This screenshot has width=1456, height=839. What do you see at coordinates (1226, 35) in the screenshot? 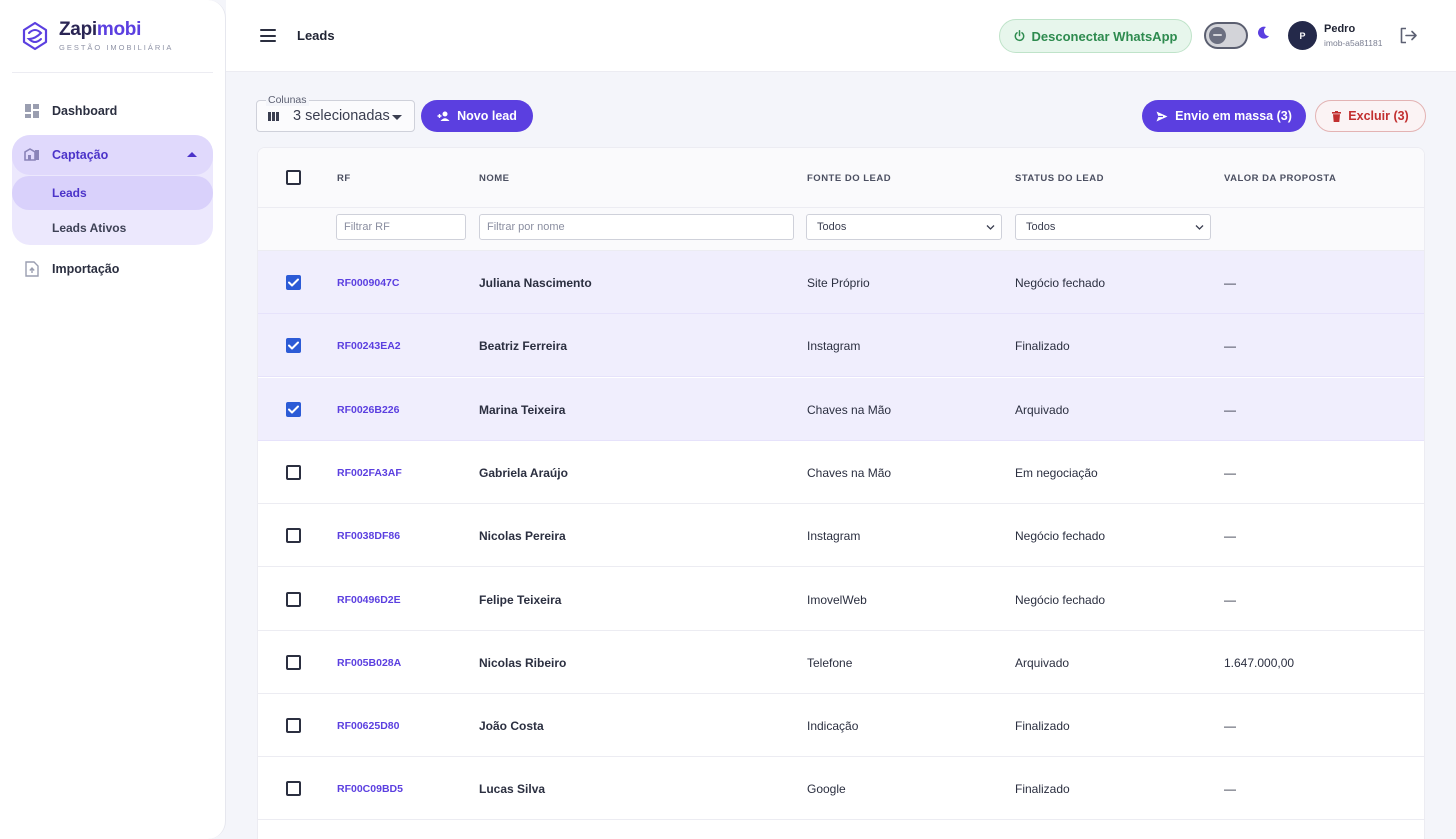
I see `theme-toggle` at bounding box center [1226, 35].